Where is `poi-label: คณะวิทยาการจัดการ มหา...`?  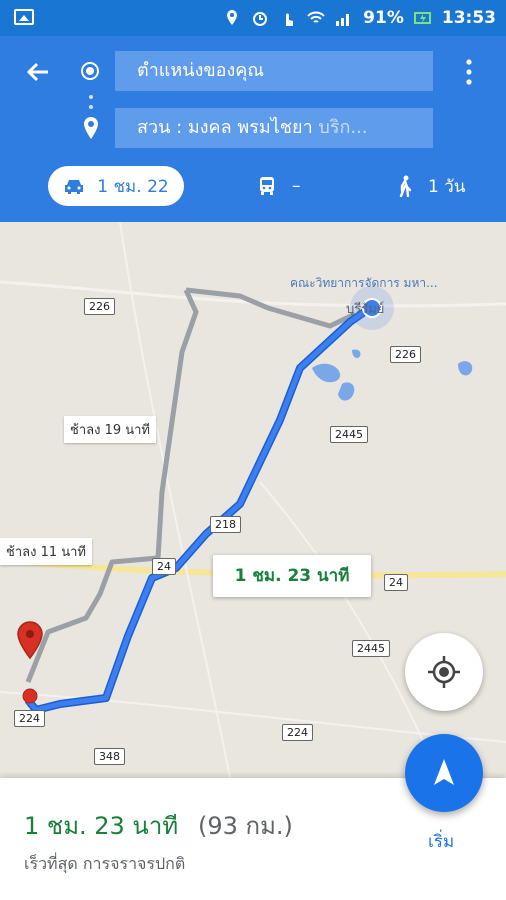
poi-label: คณะวิทยาการจัดการ มหา... is located at coordinates (364, 283).